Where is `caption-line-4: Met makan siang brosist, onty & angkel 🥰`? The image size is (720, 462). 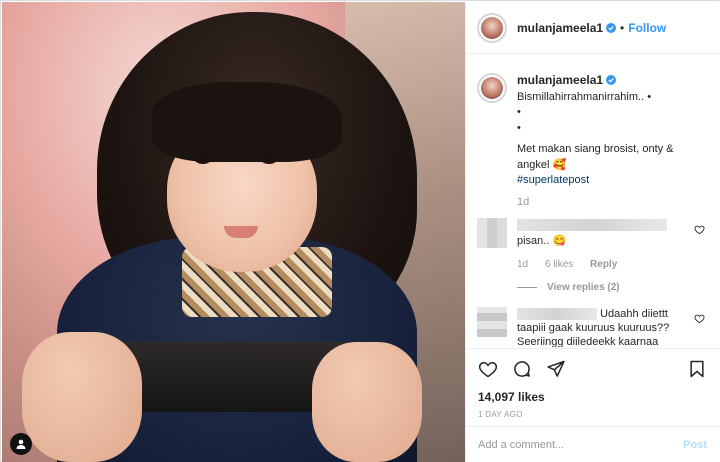 caption-line-4: Met makan siang brosist, onty & angkel 🥰 is located at coordinates (595, 157).